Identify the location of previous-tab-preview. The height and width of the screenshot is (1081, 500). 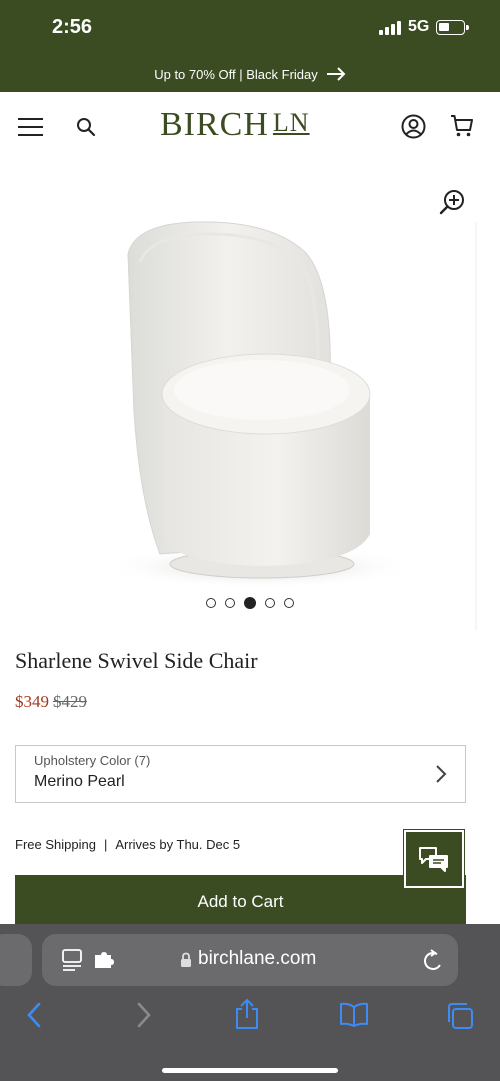
(16, 960).